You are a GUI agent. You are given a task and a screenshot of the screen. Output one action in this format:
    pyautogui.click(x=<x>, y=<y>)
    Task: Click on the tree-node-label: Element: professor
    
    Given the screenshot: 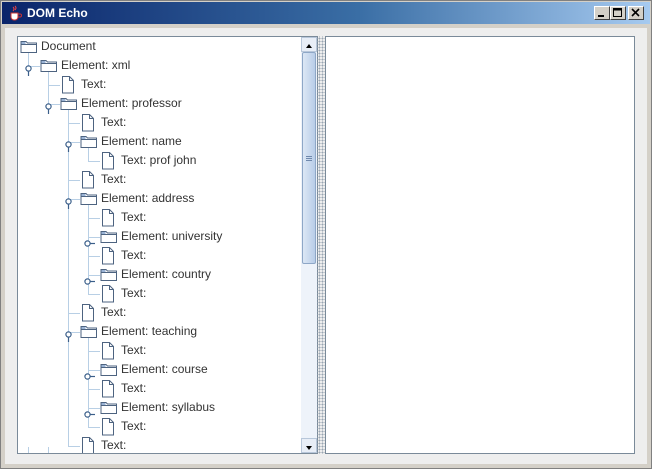 What is the action you would take?
    pyautogui.click(x=131, y=103)
    